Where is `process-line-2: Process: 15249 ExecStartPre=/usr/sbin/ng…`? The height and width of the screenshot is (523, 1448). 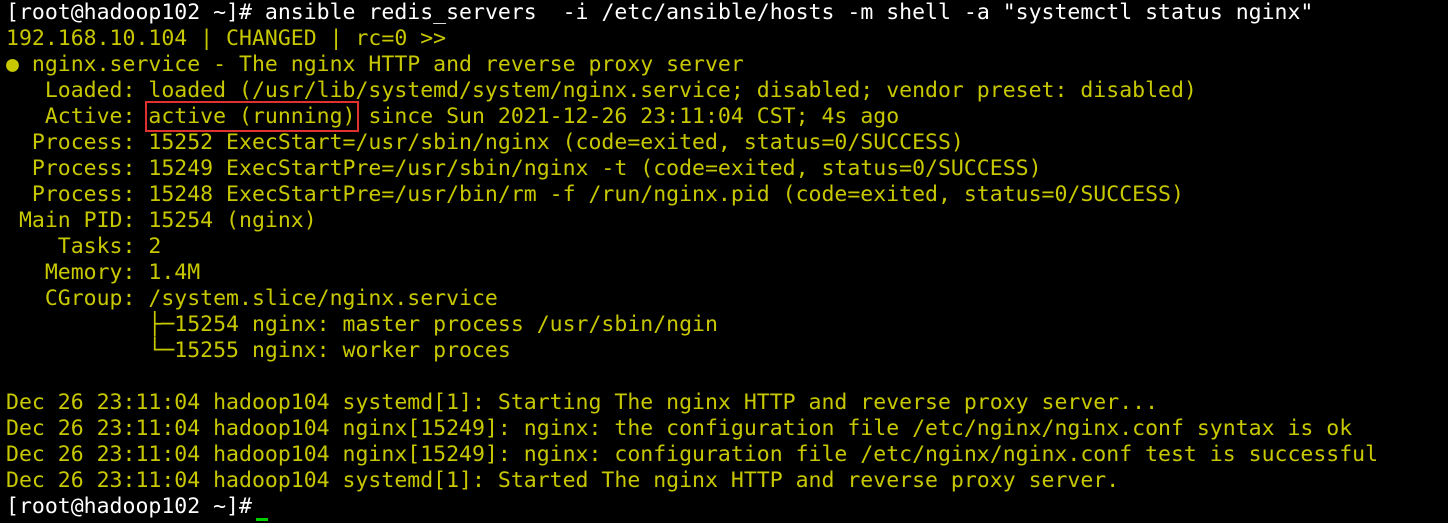 process-line-2: Process: 15249 ExecStartPre=/usr/sbin/ng… is located at coordinates (524, 168).